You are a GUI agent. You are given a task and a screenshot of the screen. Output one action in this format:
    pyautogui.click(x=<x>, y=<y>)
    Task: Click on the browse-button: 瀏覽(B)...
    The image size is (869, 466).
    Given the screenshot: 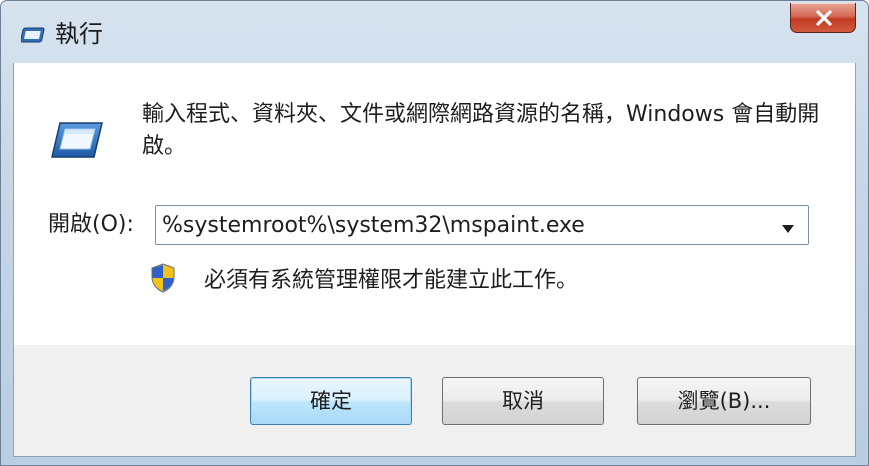 What is the action you would take?
    pyautogui.click(x=724, y=401)
    